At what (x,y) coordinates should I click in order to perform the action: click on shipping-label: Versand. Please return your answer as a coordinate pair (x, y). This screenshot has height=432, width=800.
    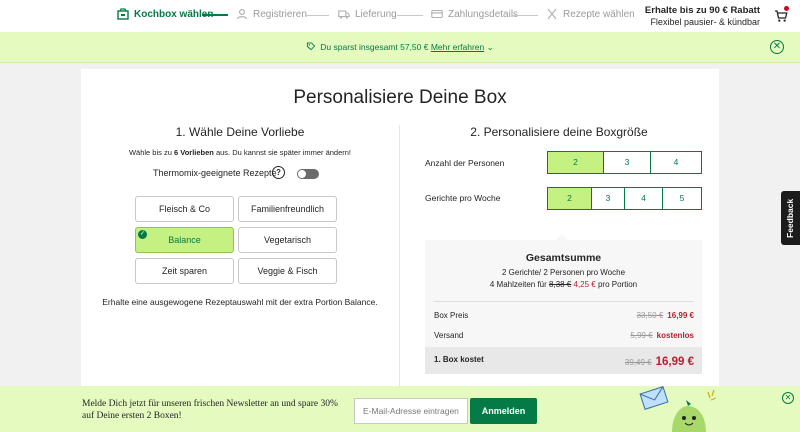
    Looking at the image, I should click on (449, 335).